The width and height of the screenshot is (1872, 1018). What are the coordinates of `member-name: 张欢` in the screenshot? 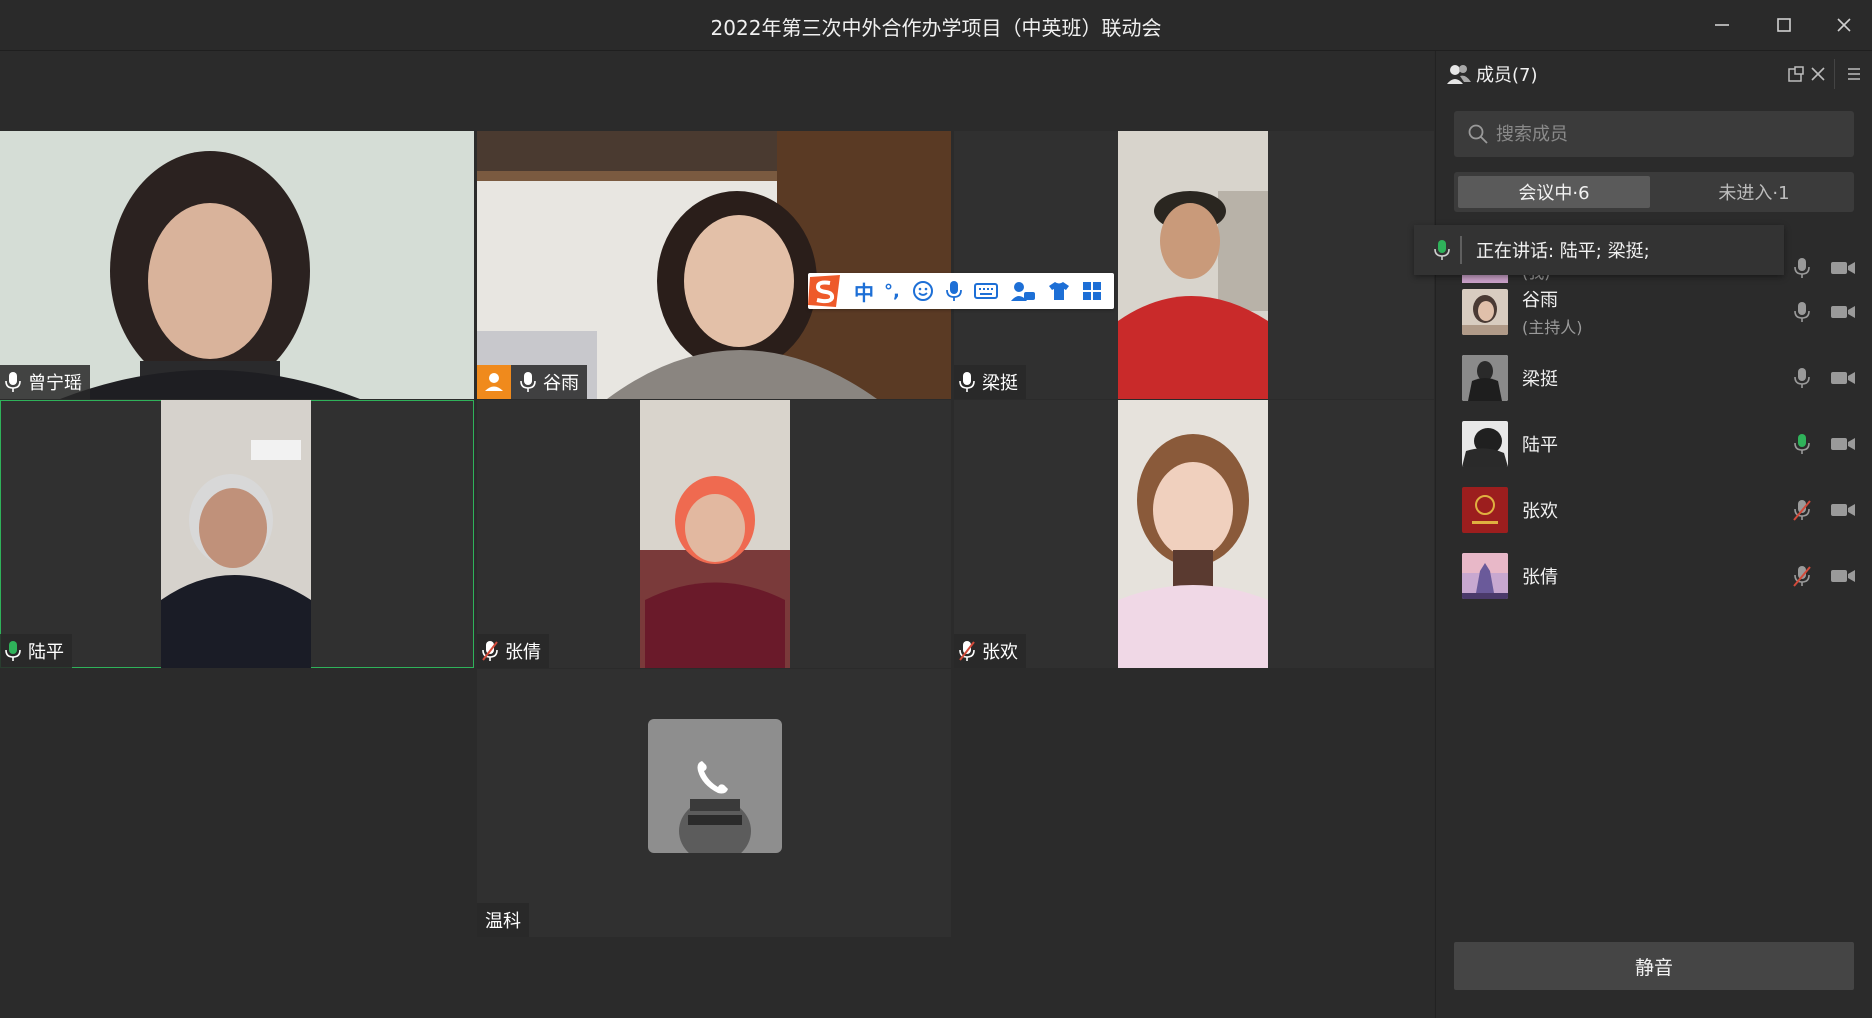 It's located at (1540, 511).